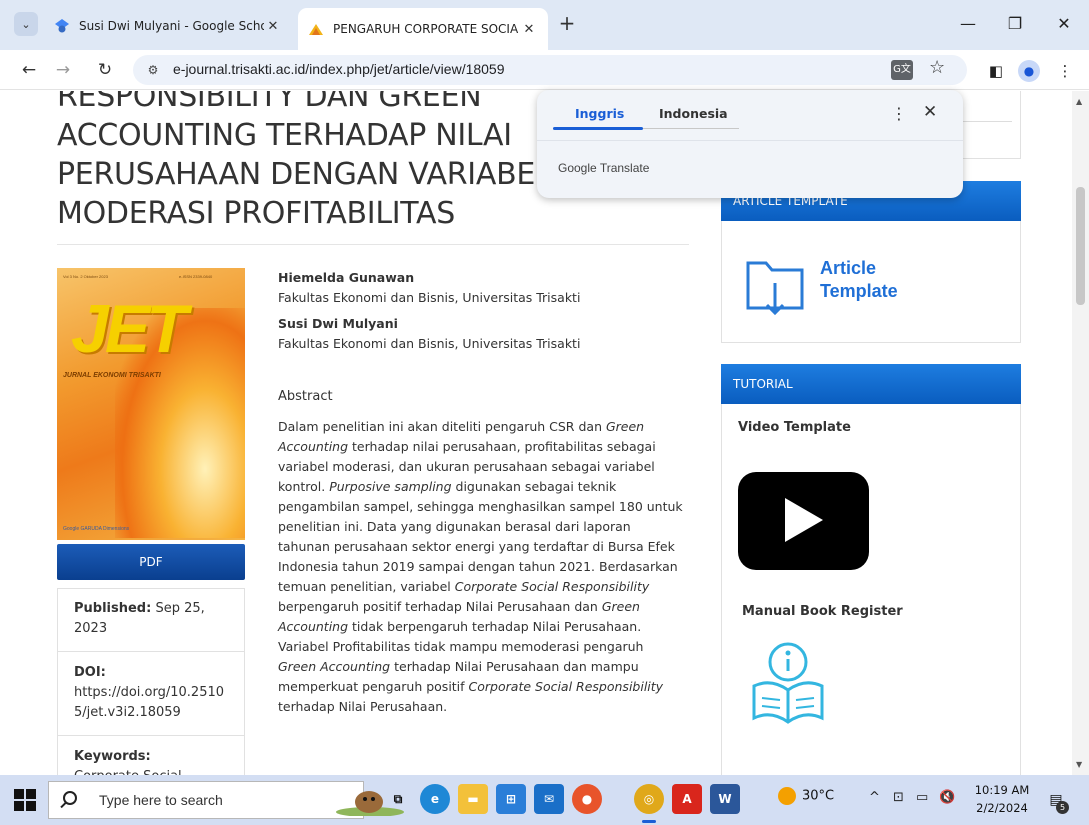 The image size is (1089, 825). Describe the element at coordinates (587, 799) in the screenshot. I see `firefox-icon: ●` at that location.